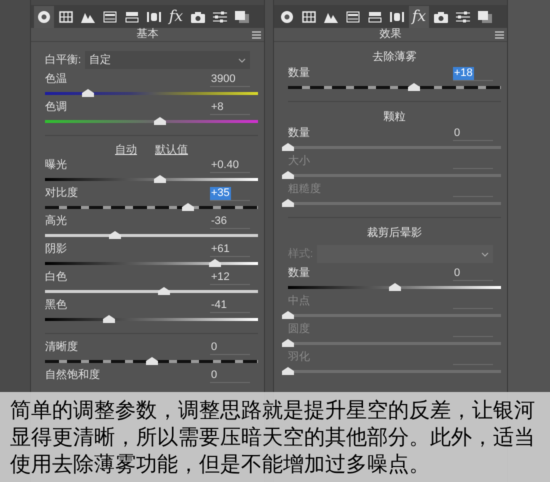 This screenshot has width=550, height=482. I want to click on value-field: +8, so click(217, 107).